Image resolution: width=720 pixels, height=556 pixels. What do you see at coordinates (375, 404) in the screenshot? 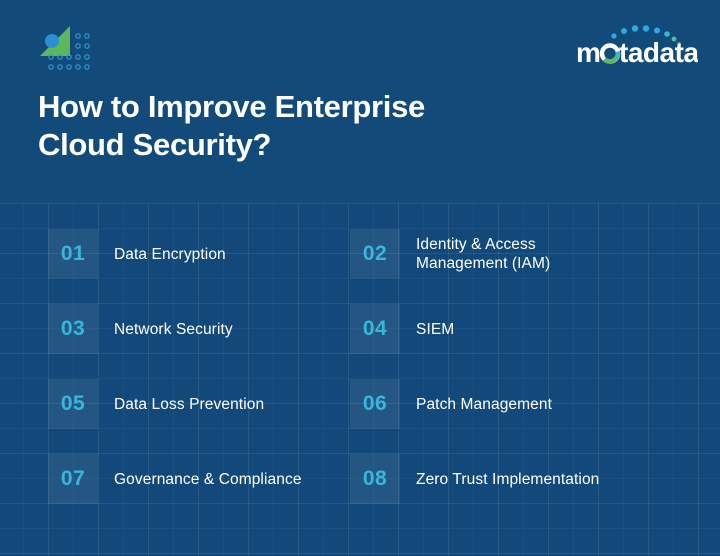
I see `list-item-number: 06` at bounding box center [375, 404].